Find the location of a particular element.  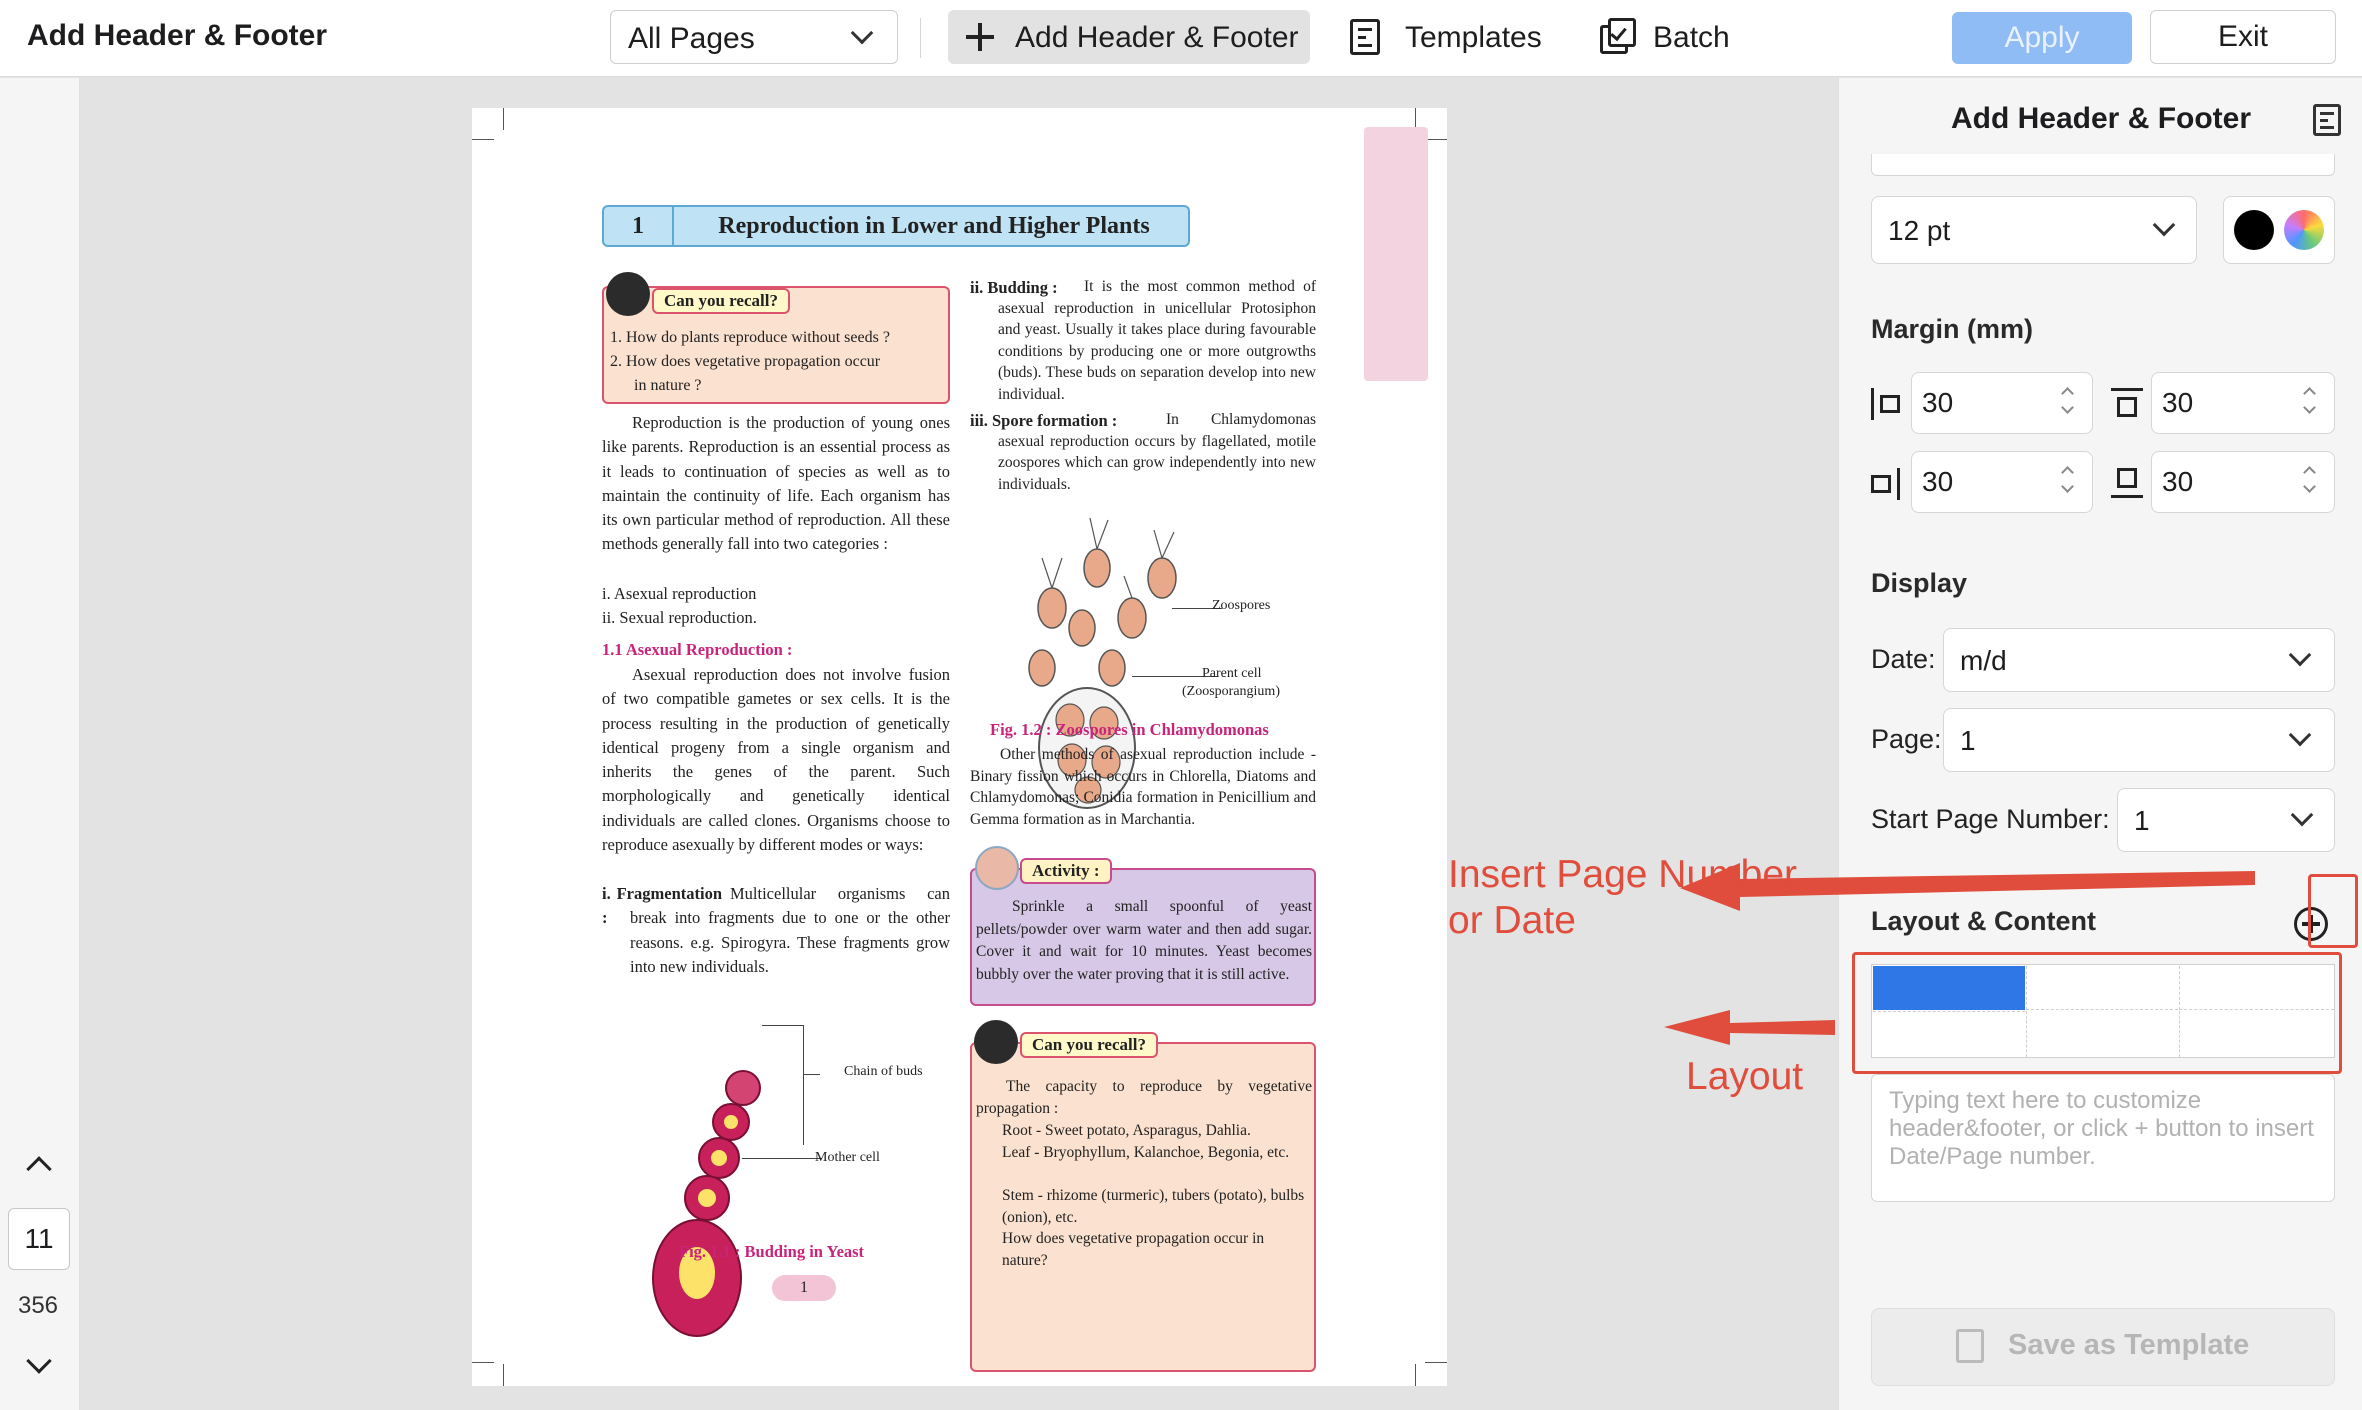

annotation-insert-line2: or Date is located at coordinates (1512, 920).